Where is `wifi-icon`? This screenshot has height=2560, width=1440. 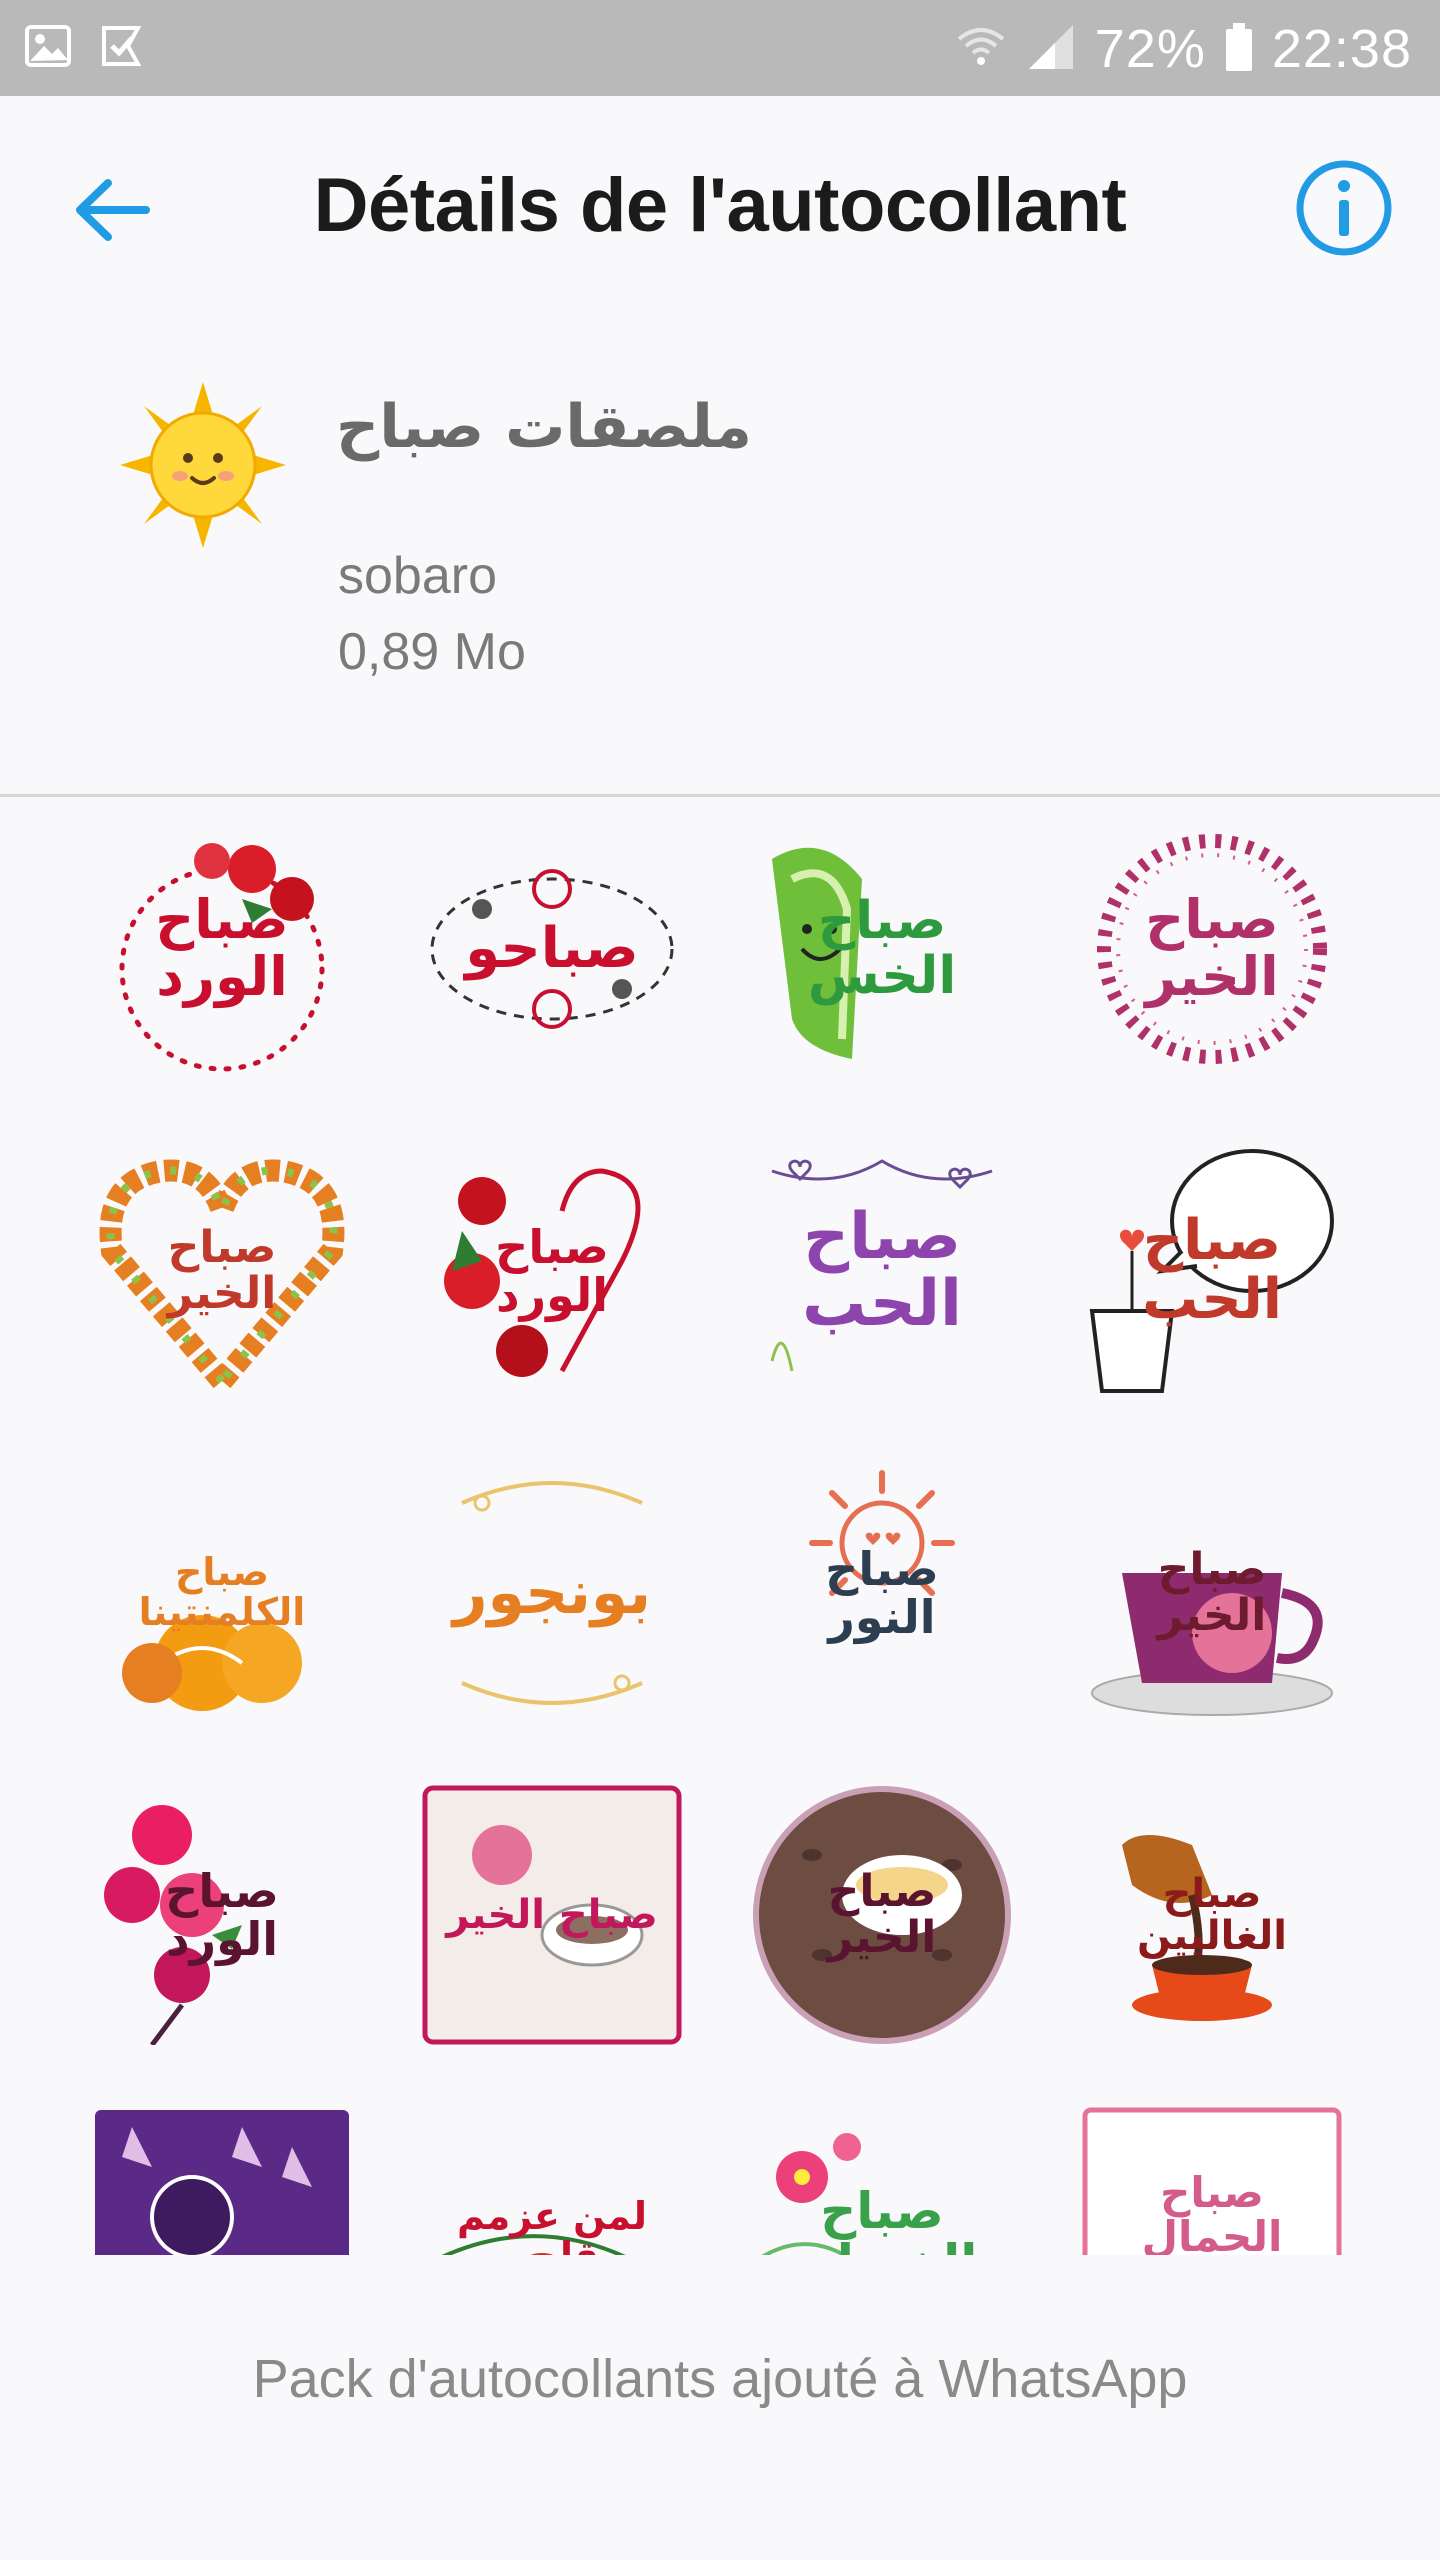 wifi-icon is located at coordinates (981, 49).